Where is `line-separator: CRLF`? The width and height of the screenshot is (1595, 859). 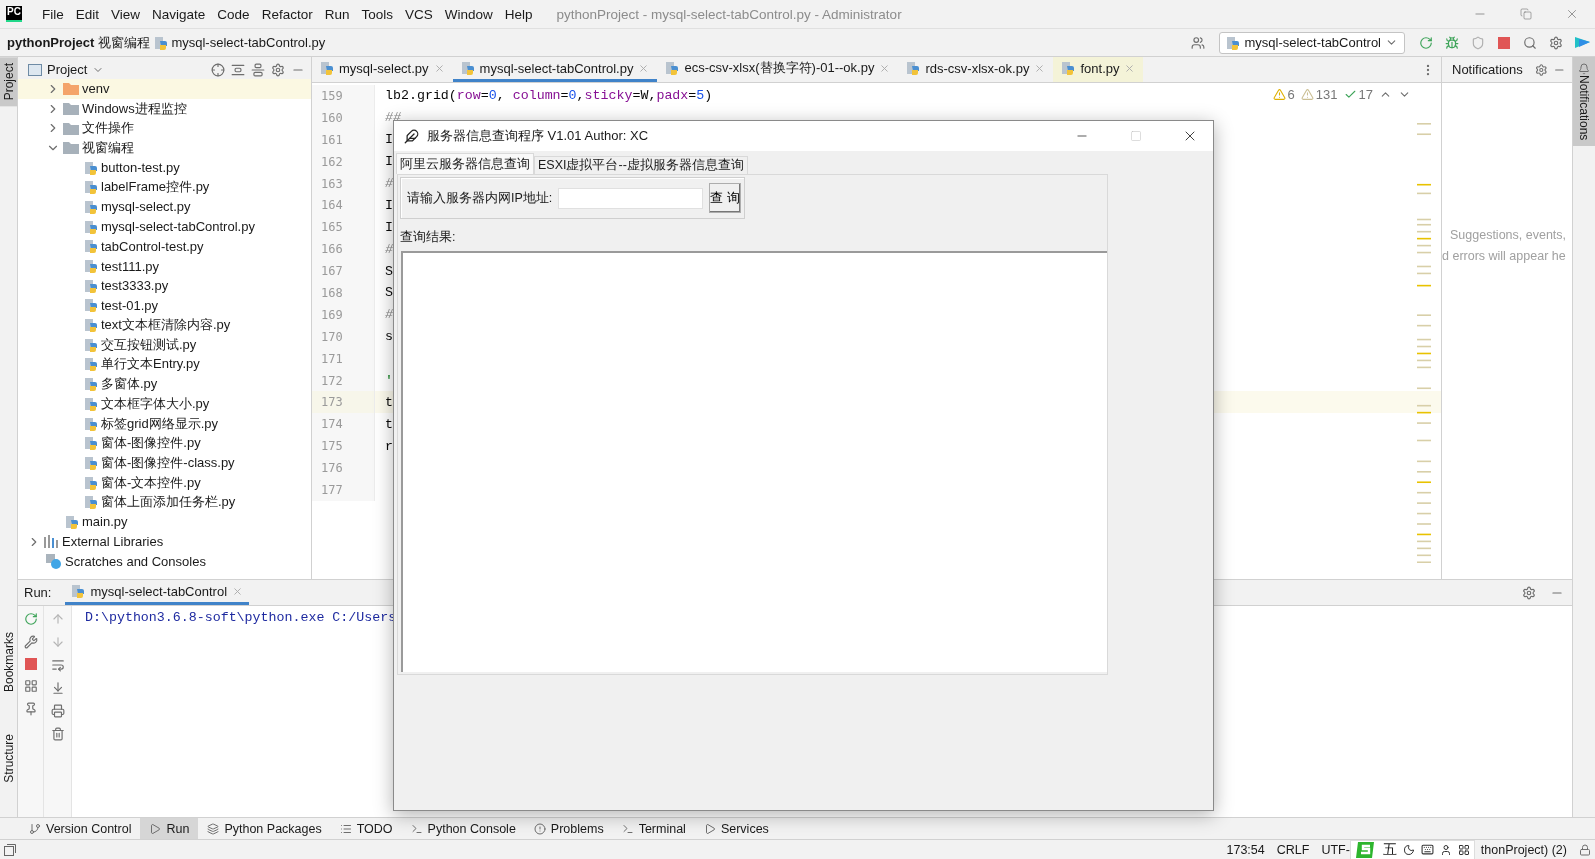 line-separator: CRLF is located at coordinates (1293, 849).